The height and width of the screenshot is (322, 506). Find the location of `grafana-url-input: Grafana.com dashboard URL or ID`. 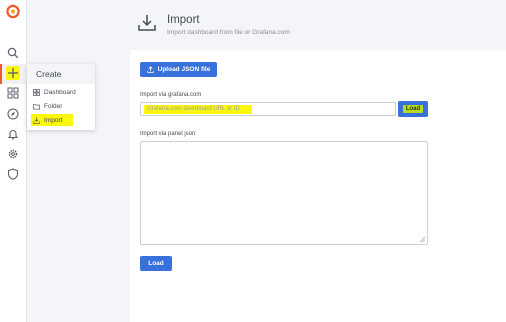

grafana-url-input: Grafana.com dashboard URL or ID is located at coordinates (268, 109).